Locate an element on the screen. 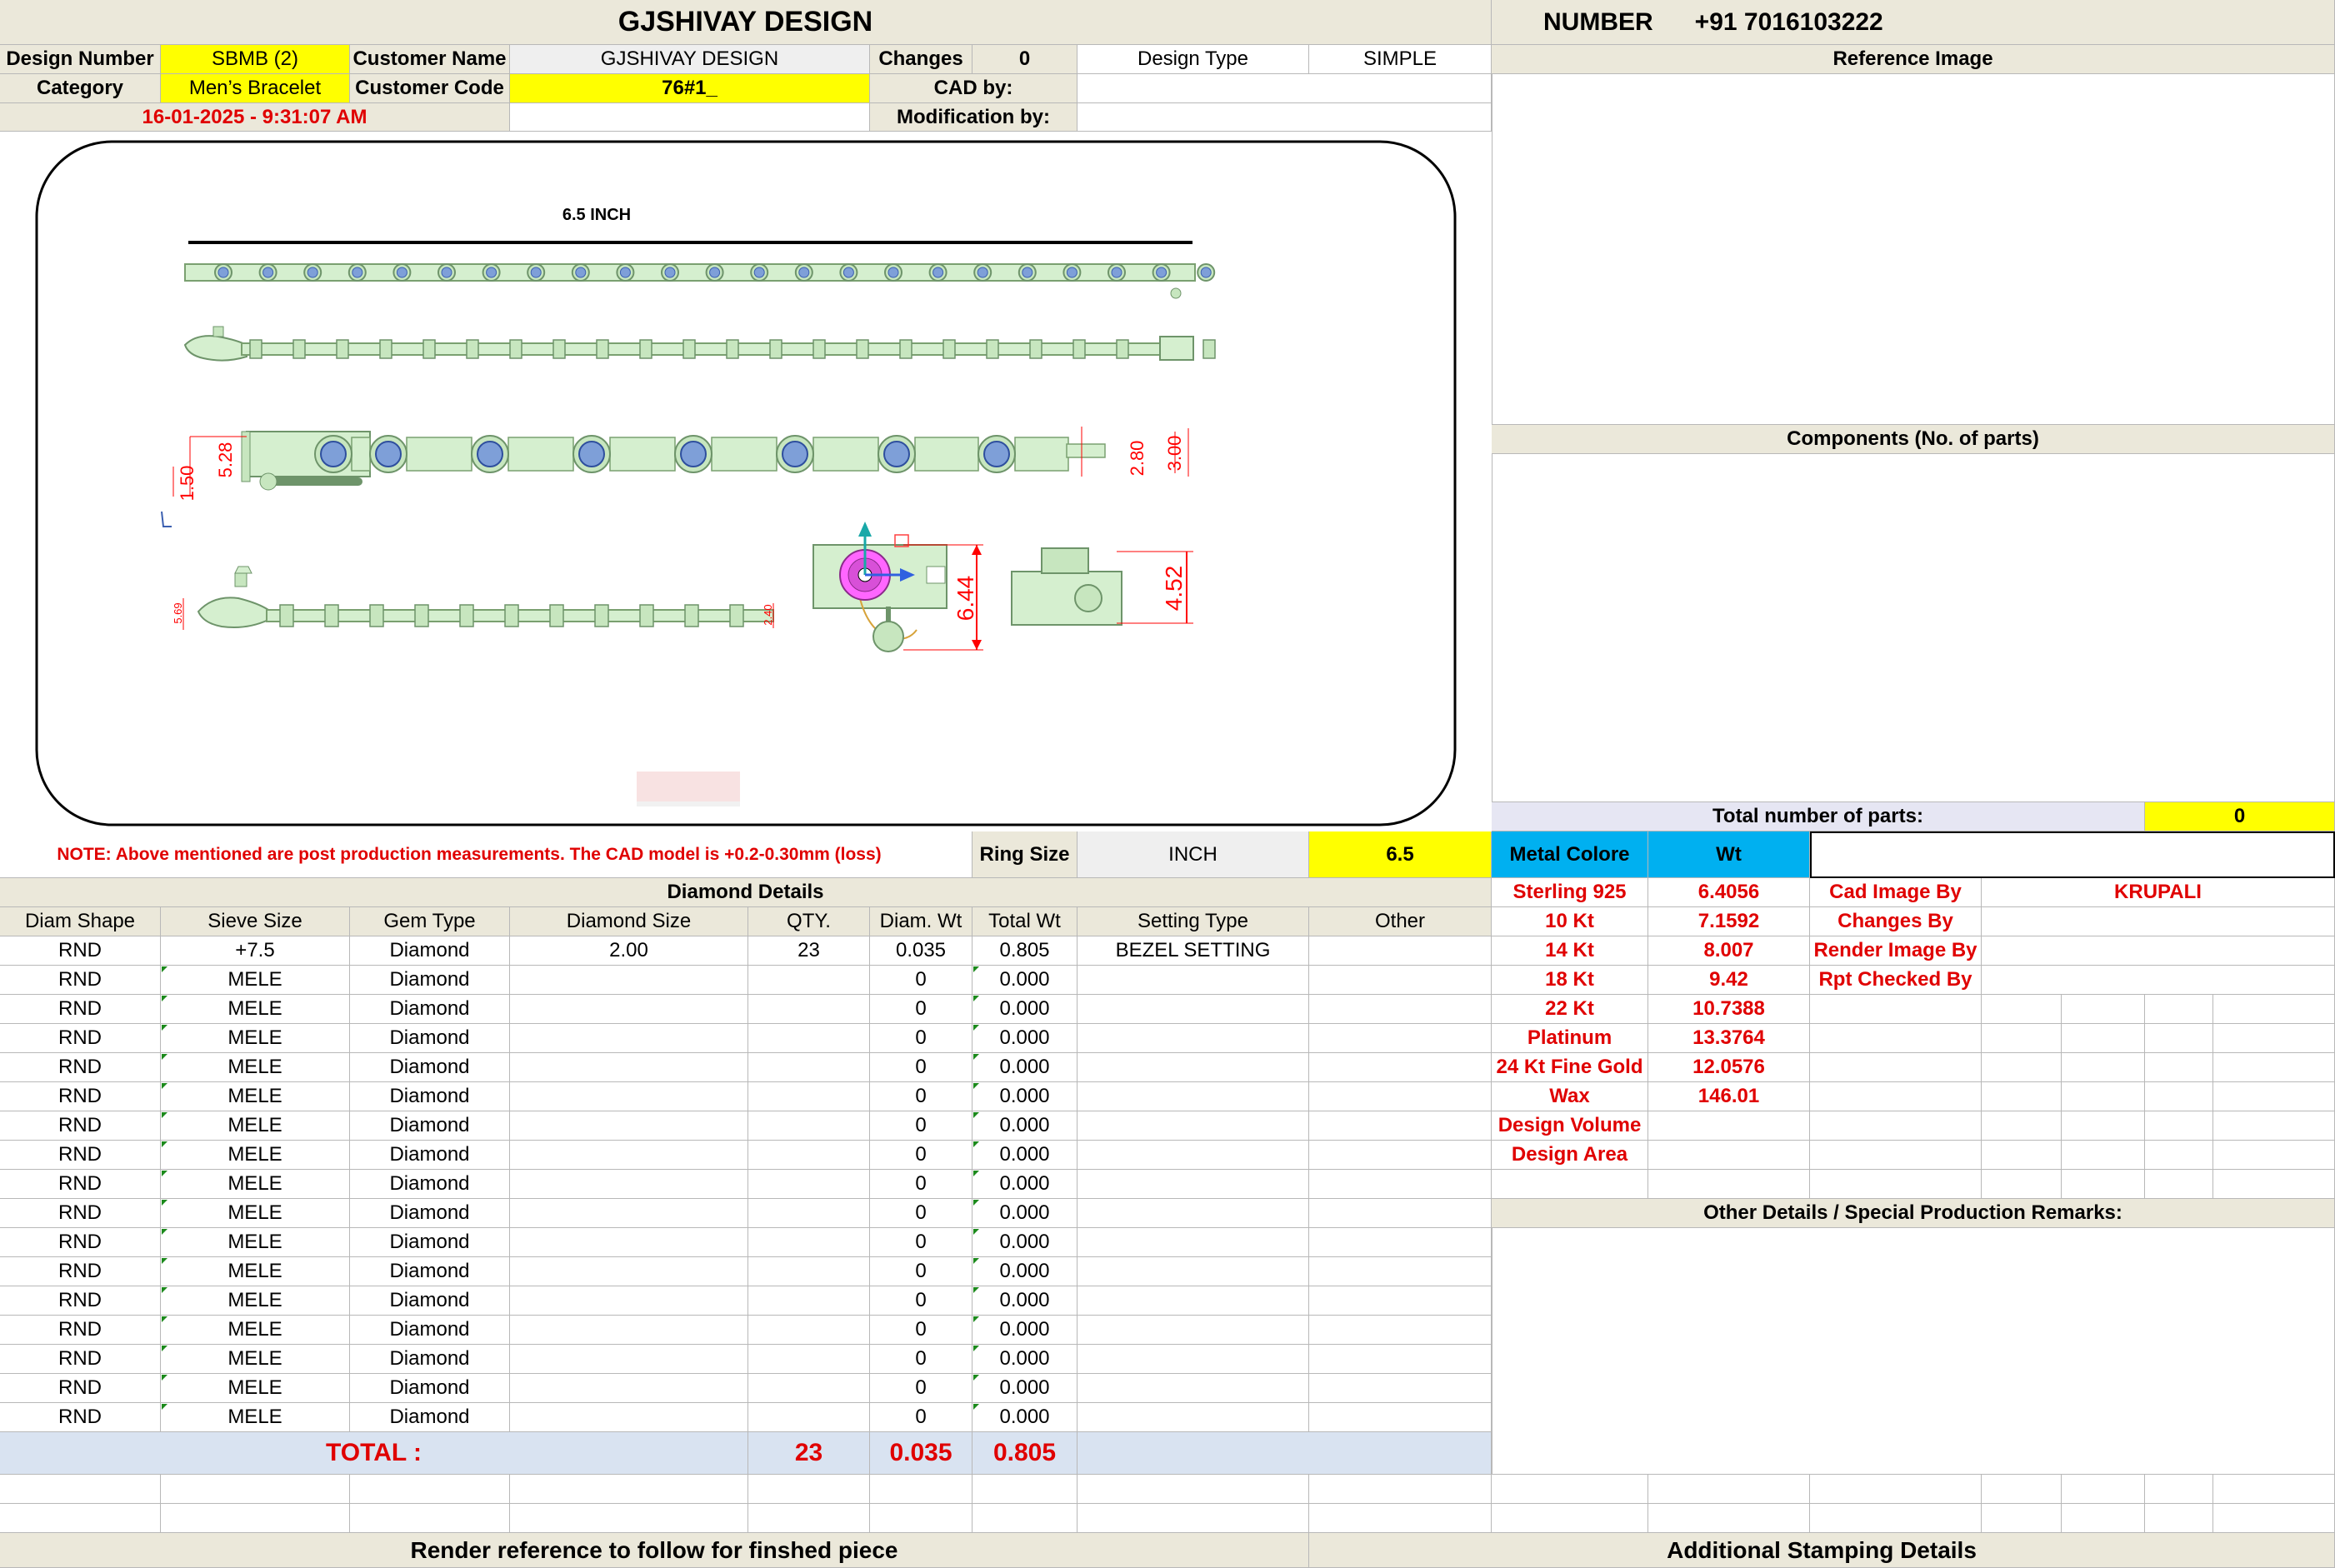 The width and height of the screenshot is (2335, 1568). column-header-total-wt: Total Wt is located at coordinates (1025, 921).